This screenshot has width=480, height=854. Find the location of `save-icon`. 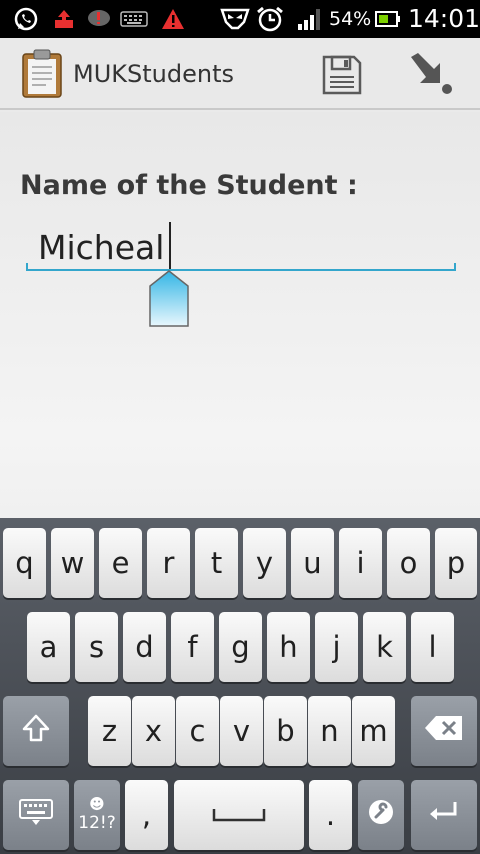

save-icon is located at coordinates (342, 77).